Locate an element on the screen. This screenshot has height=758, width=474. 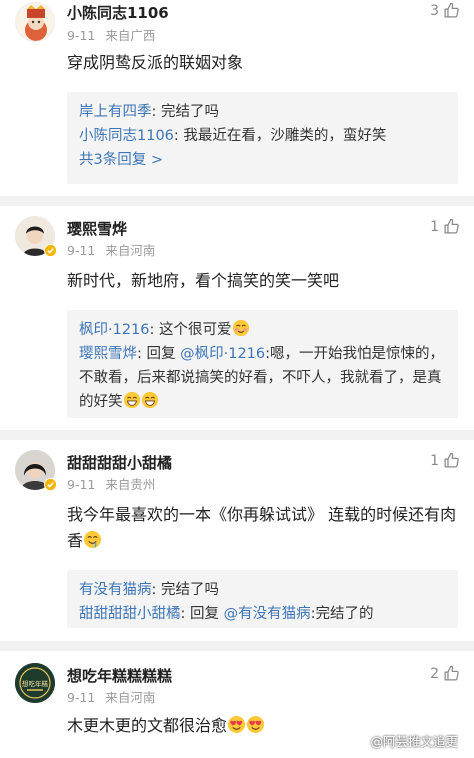
reply-item: 岸上有四季: 完结了吗 is located at coordinates (262, 112).